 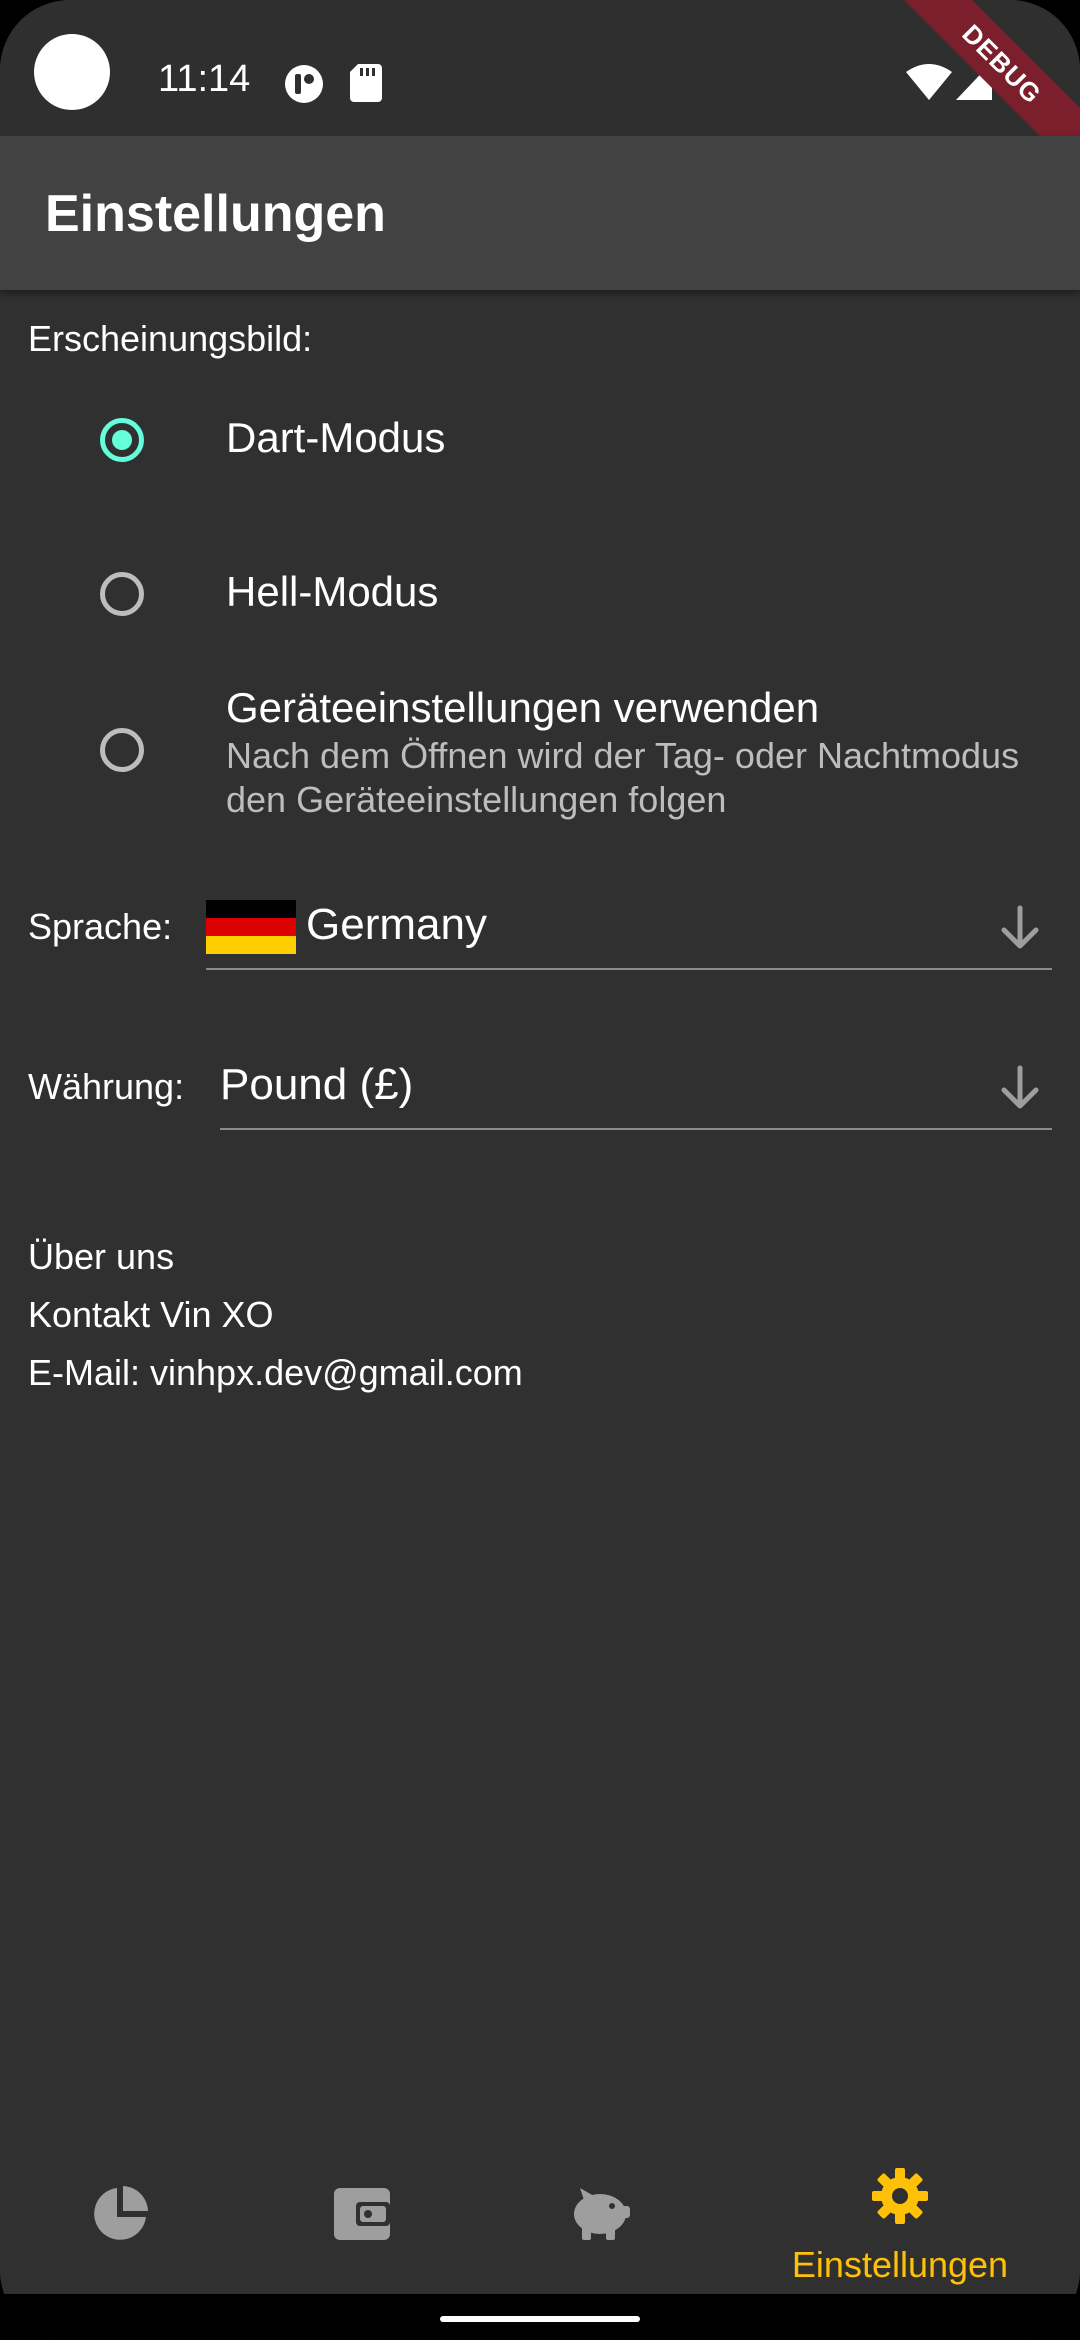 I want to click on nav-item-savings, so click(x=600, y=2220).